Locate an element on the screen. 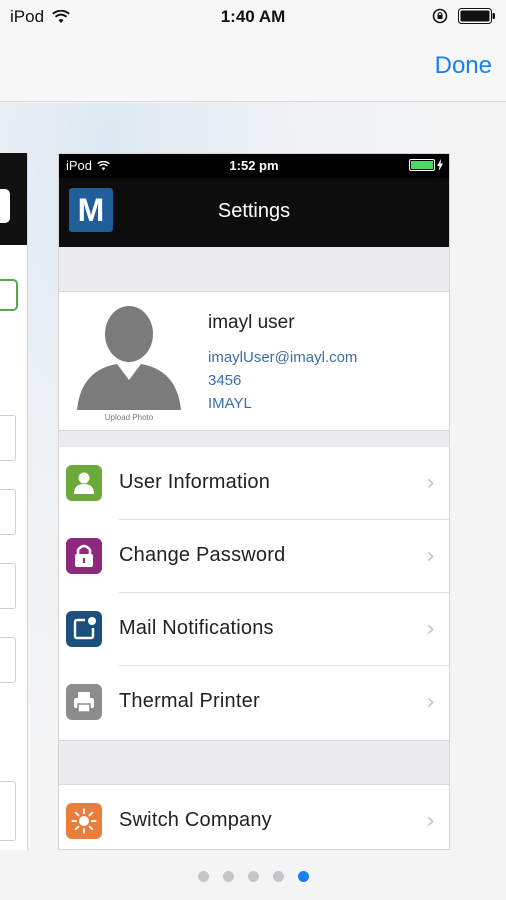  previous-screenshot-tab is located at coordinates (5, 206).